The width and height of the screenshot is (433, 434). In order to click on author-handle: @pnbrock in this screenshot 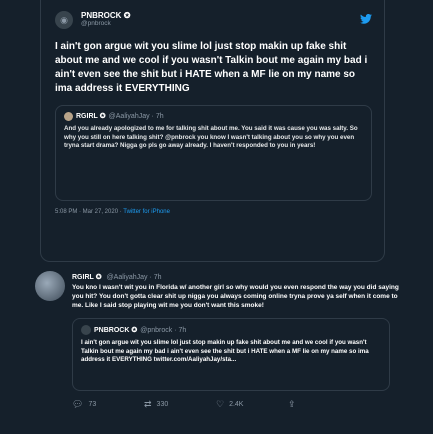, I will do `click(96, 23)`.